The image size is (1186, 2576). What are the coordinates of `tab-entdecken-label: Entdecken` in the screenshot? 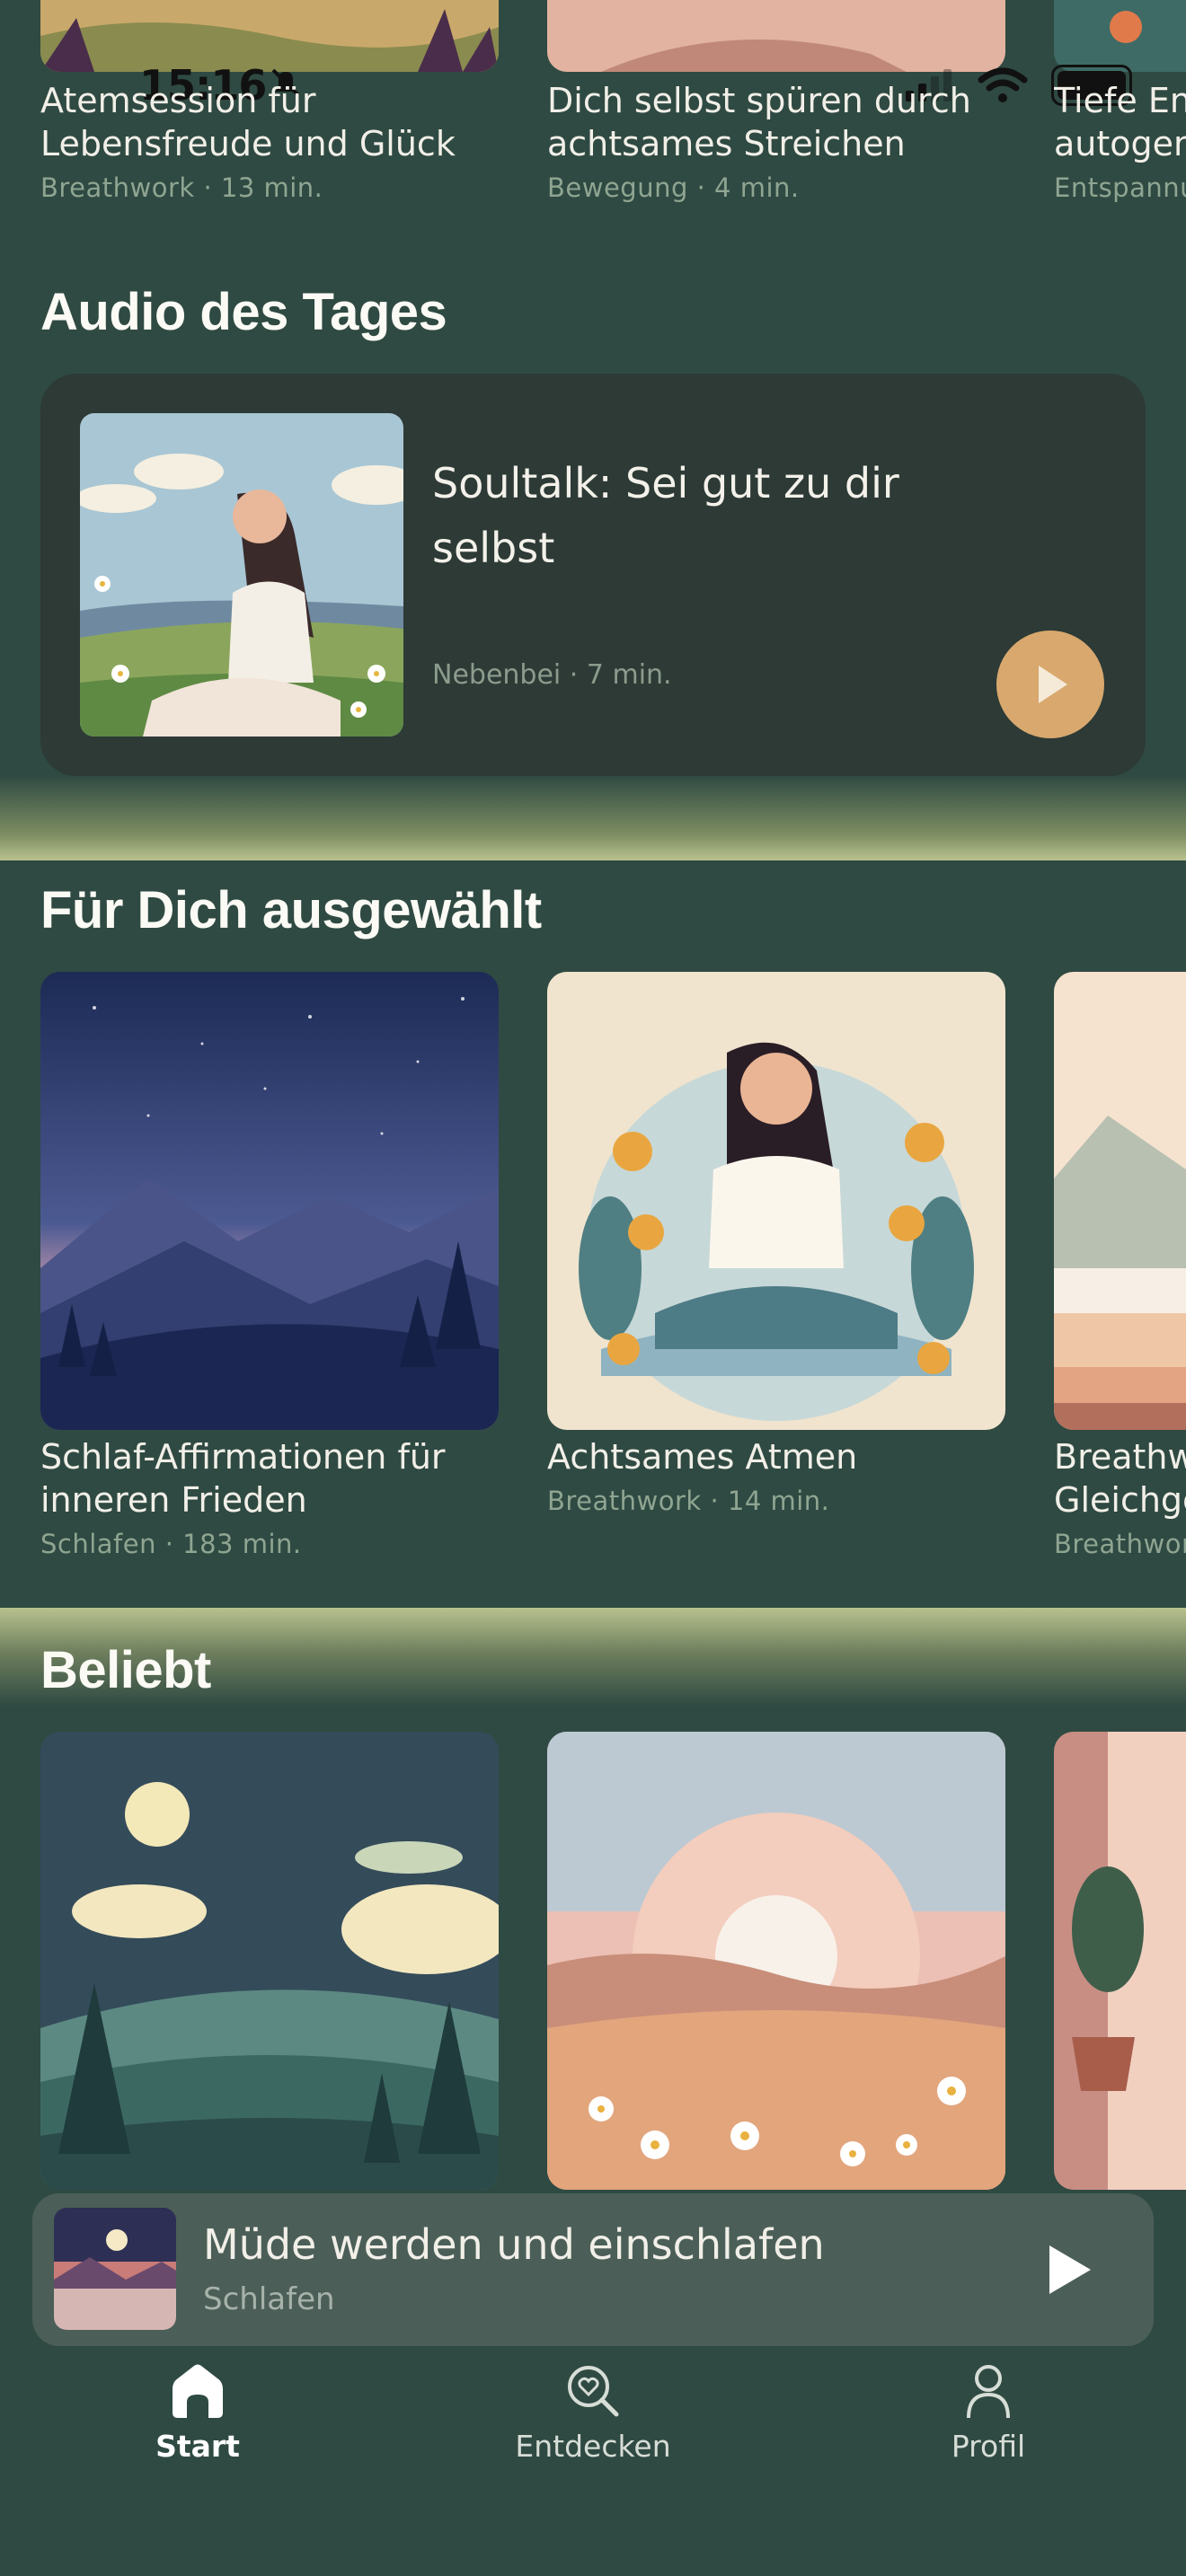 It's located at (593, 2446).